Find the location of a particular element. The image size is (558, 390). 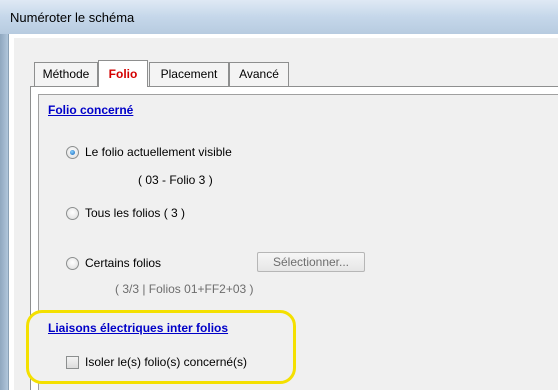

isolate-folios-checkbox: Isoler le(s) folio(s) concerné(s) is located at coordinates (156, 362).